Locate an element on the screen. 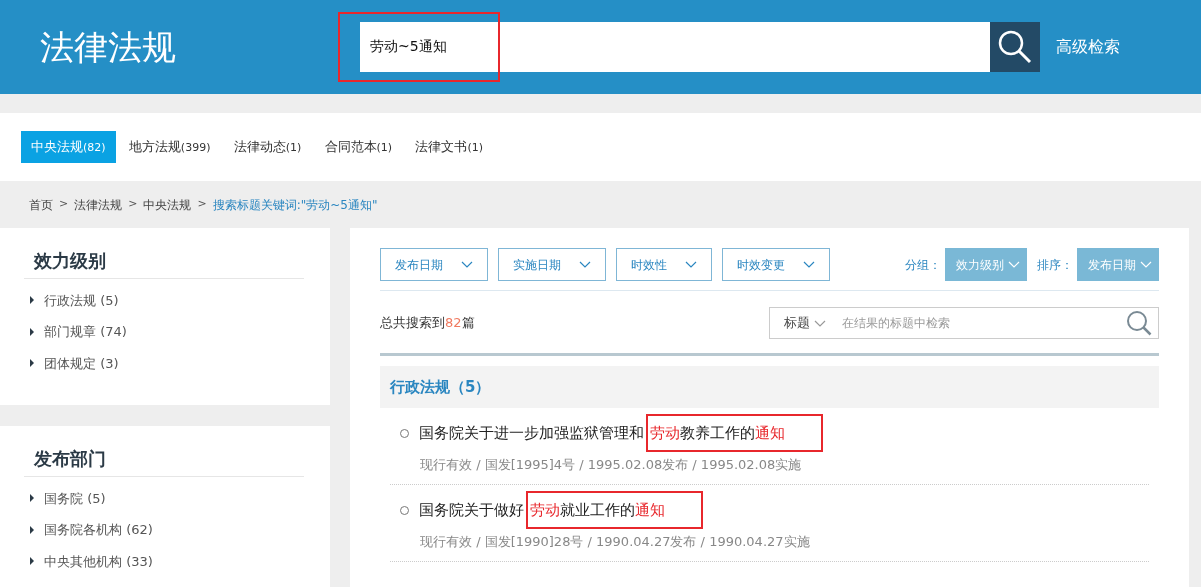 The width and height of the screenshot is (1201, 587). search-field: 劳动~5通知 is located at coordinates (675, 47).